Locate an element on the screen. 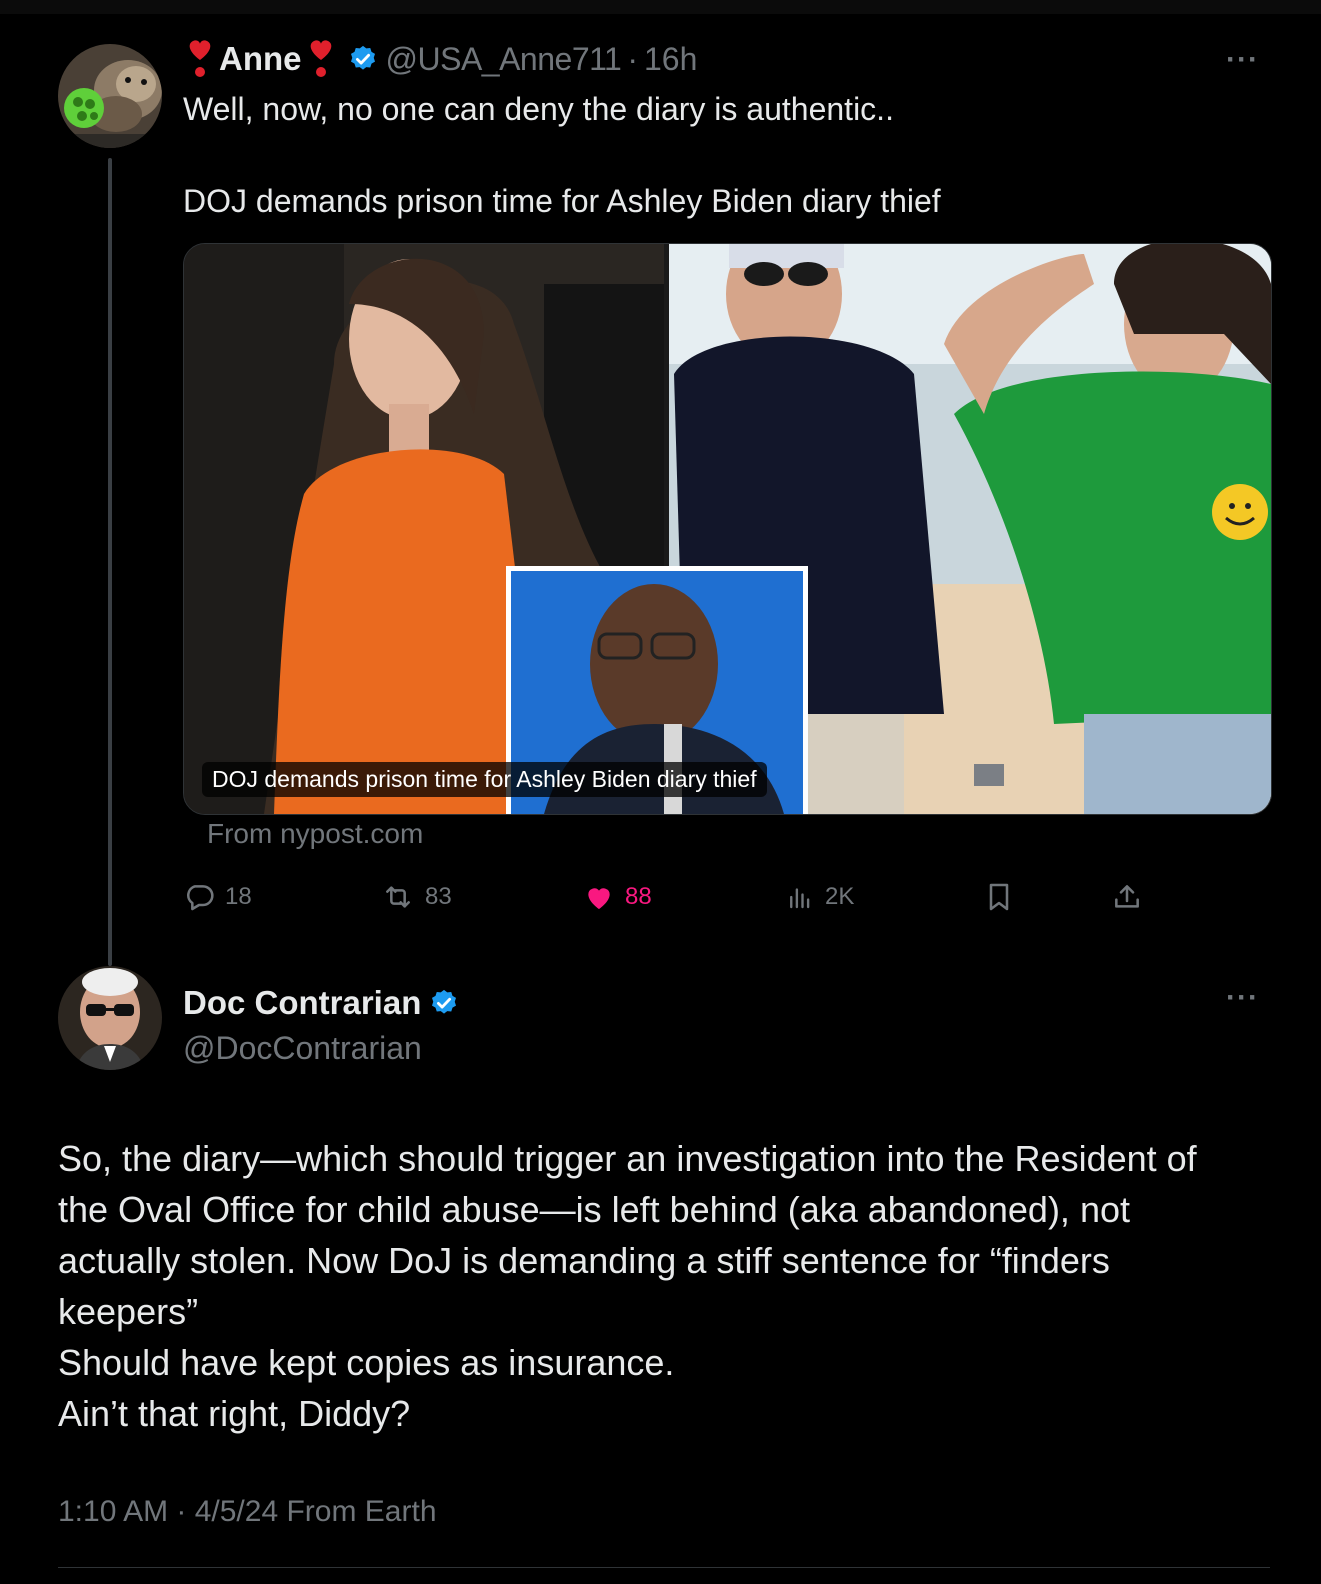 The image size is (1321, 1584). doc-display-name: Doc Contrarian is located at coordinates (302, 1003).